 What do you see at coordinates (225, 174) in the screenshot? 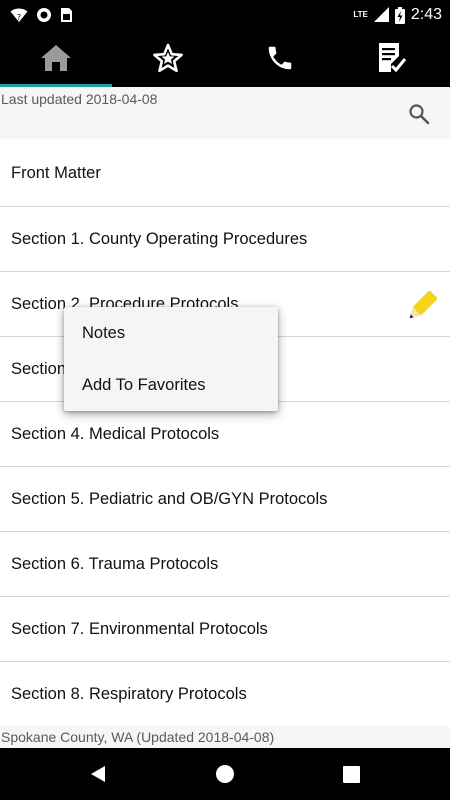
I see `list-item: Front Matter` at bounding box center [225, 174].